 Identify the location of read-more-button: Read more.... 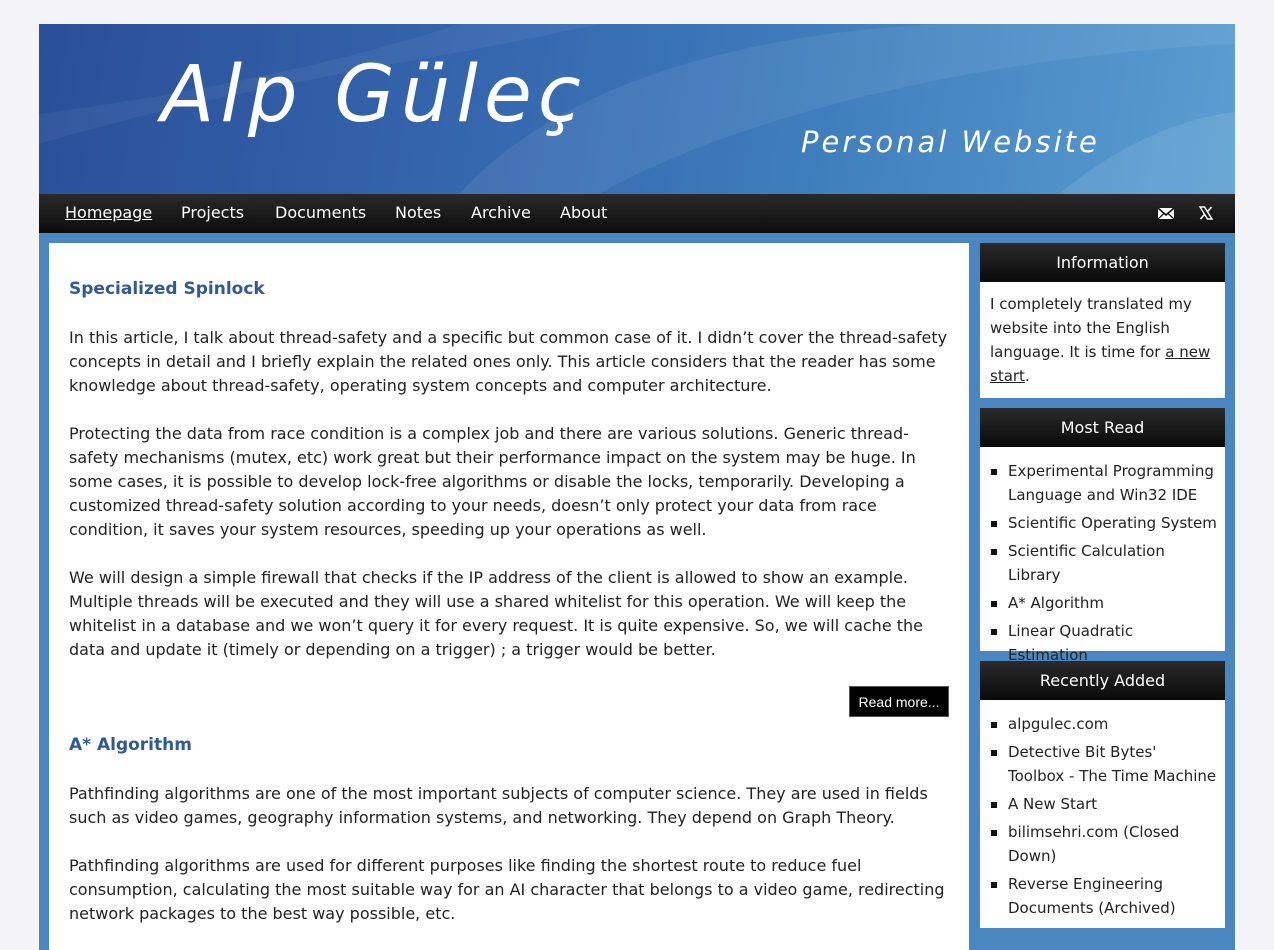
(899, 701).